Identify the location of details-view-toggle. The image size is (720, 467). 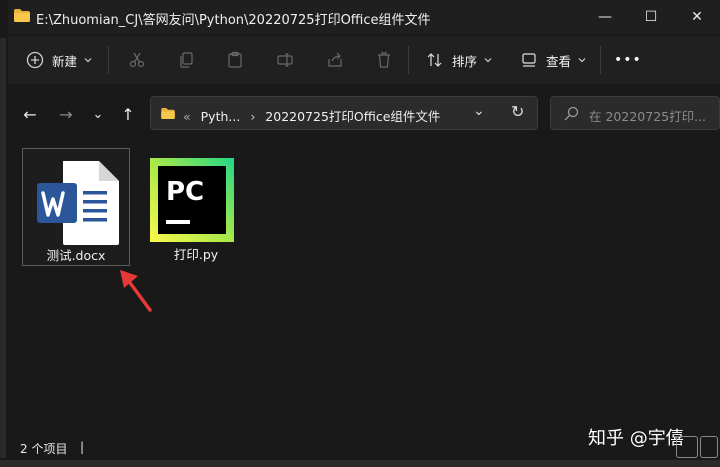
(687, 447).